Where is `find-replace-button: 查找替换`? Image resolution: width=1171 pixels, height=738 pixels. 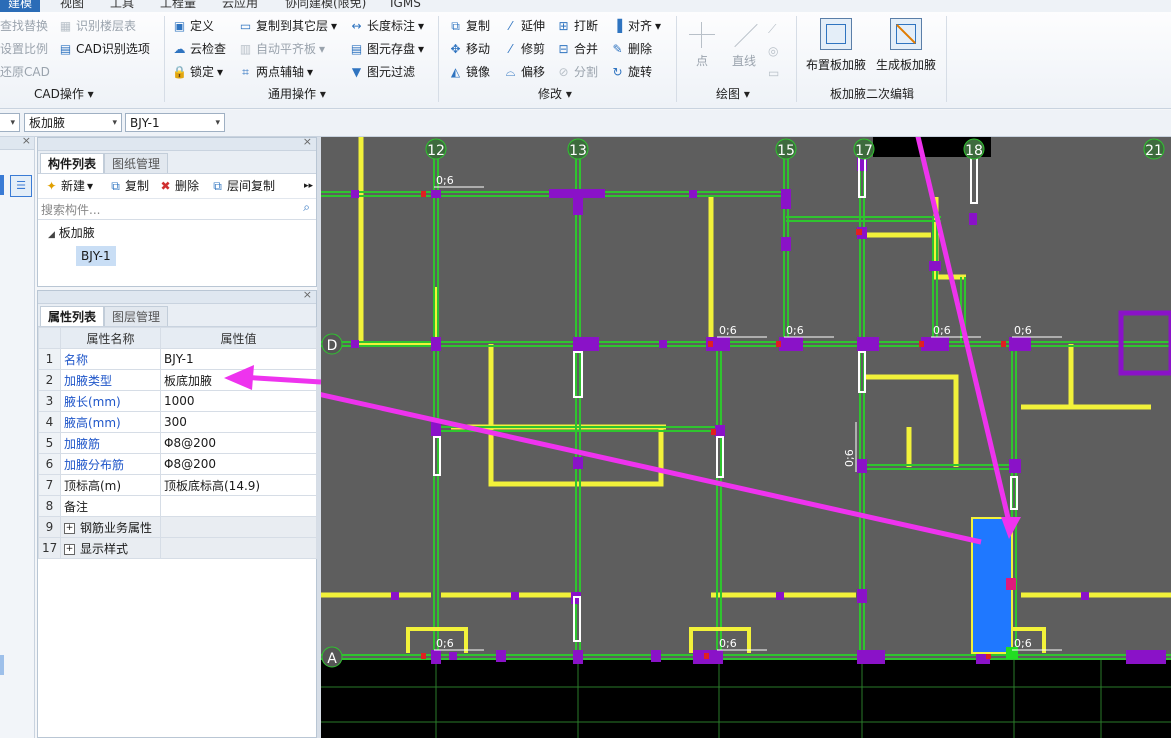
find-replace-button: 查找替换 is located at coordinates (24, 26).